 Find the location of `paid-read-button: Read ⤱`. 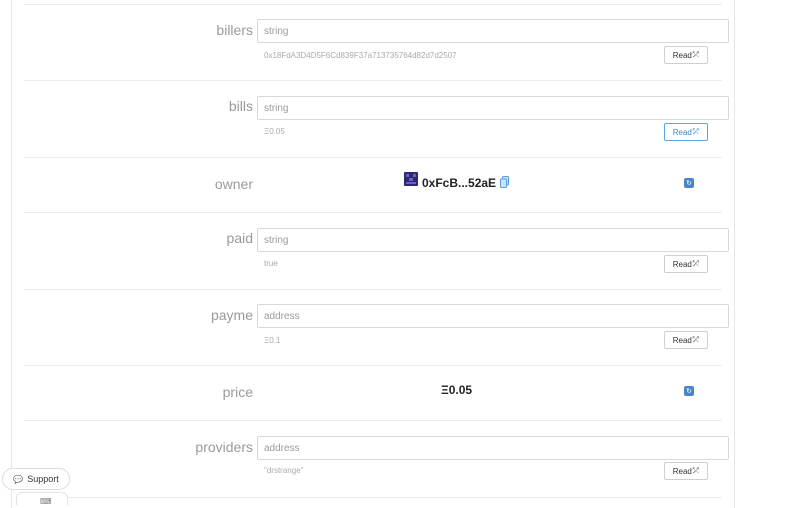

paid-read-button: Read ⤱ is located at coordinates (686, 264).